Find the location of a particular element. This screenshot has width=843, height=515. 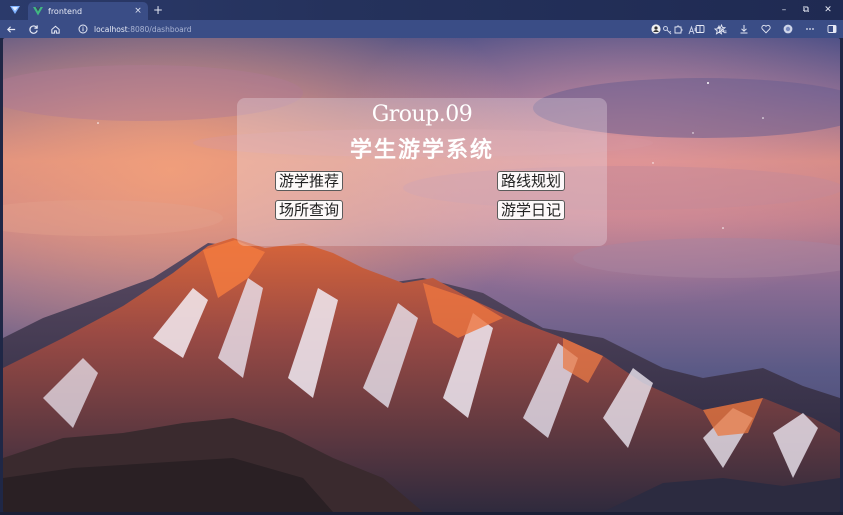

download-icon is located at coordinates (744, 29).